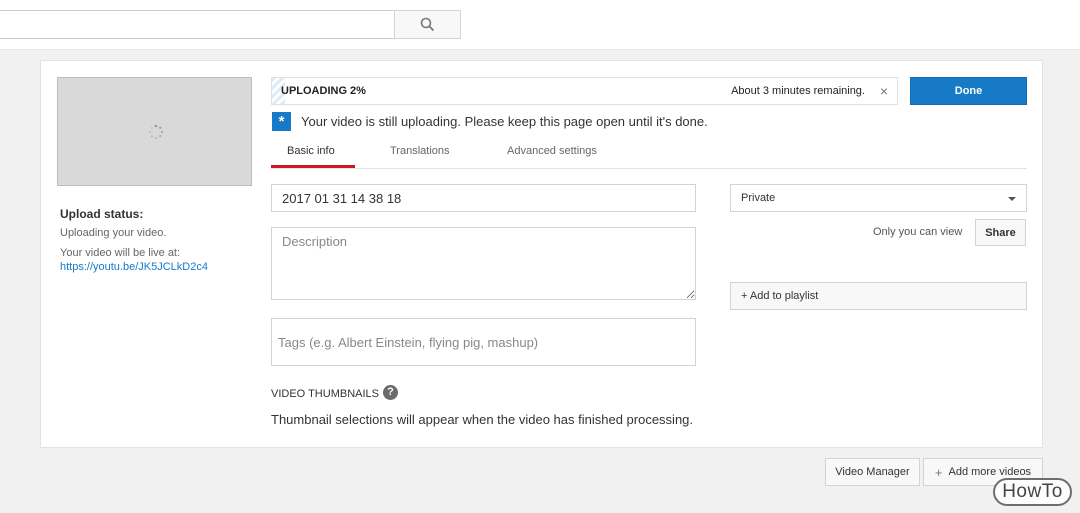 This screenshot has height=513, width=1080. Describe the element at coordinates (113, 233) in the screenshot. I see `upload-status-text: Uploading your video.` at that location.